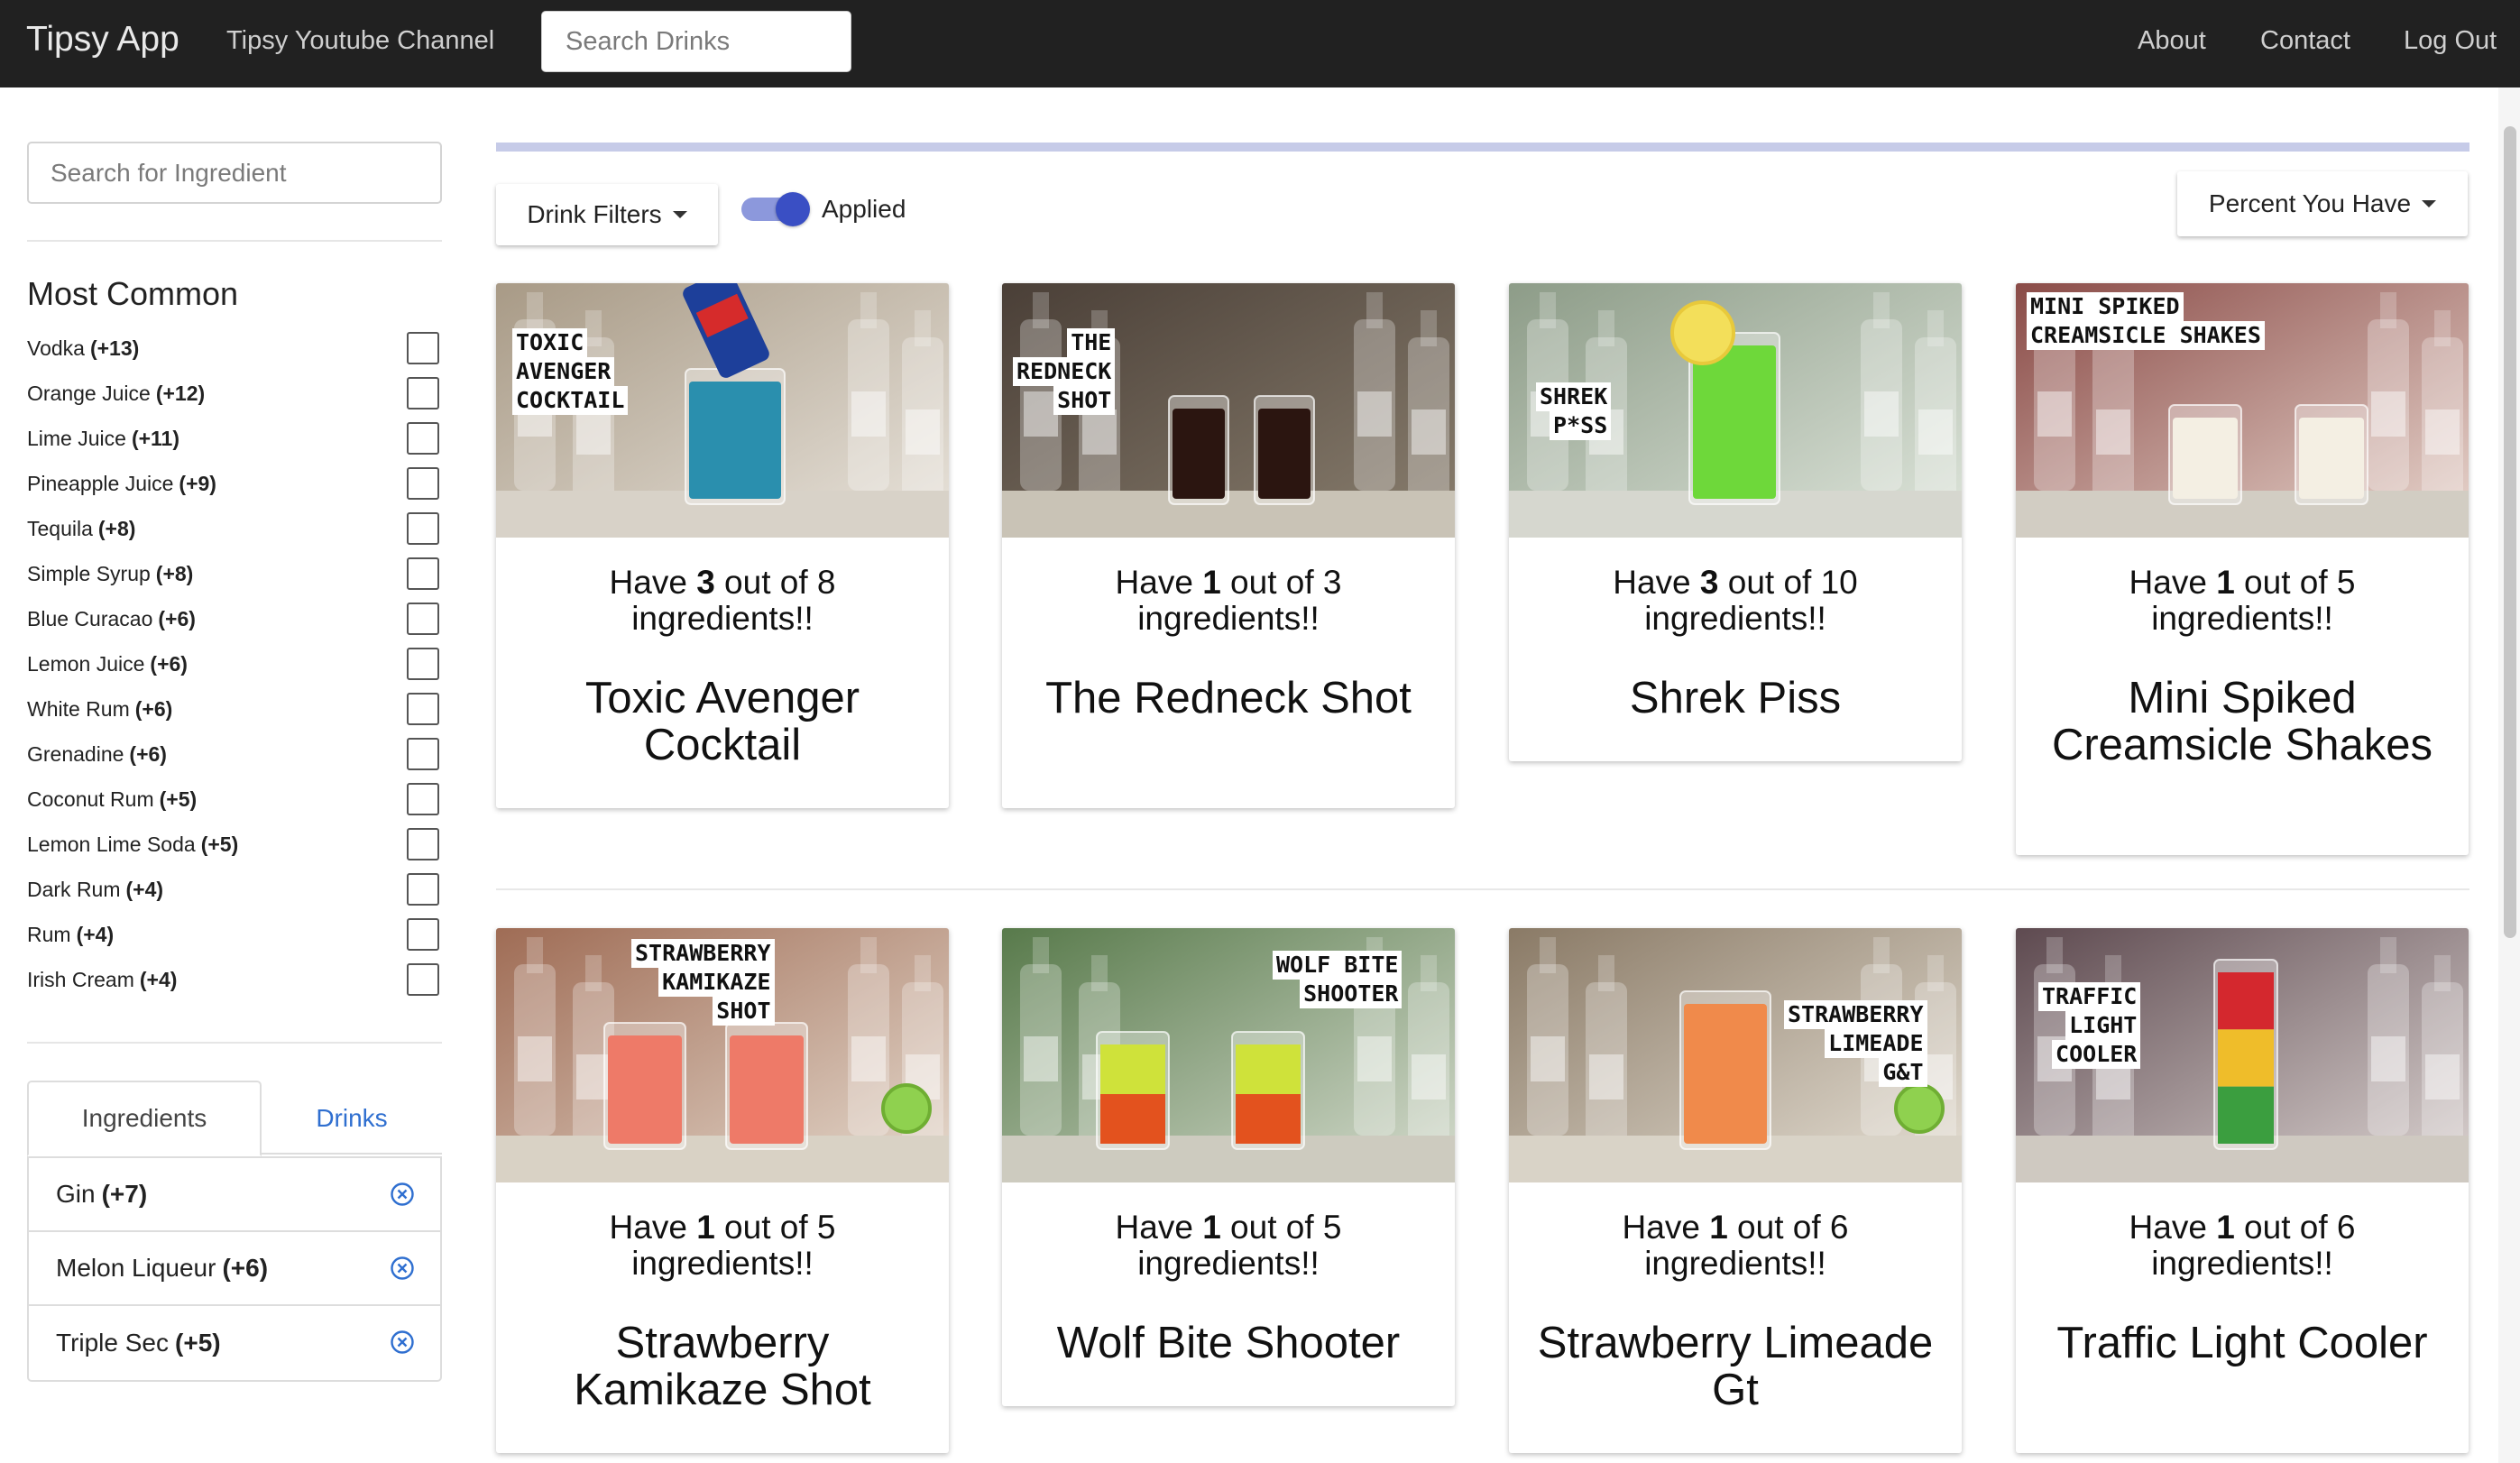  What do you see at coordinates (235, 438) in the screenshot?
I see `common-ingredient-item: Lime Juice (+11)` at bounding box center [235, 438].